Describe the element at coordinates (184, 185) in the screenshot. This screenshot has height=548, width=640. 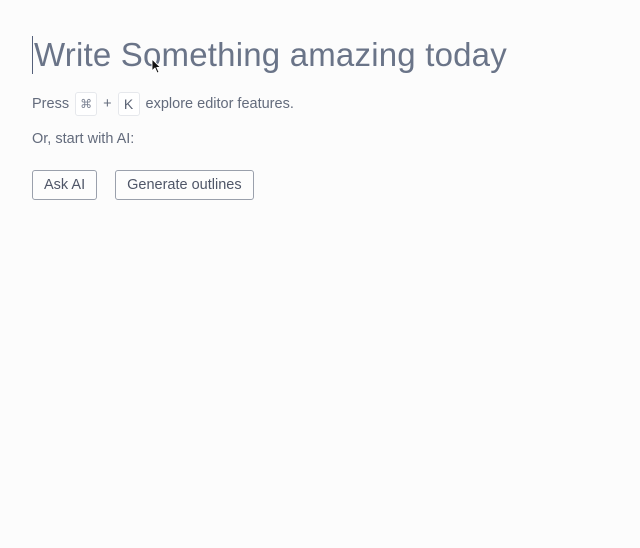
I see `generate-outlines-button: Generate outlines` at that location.